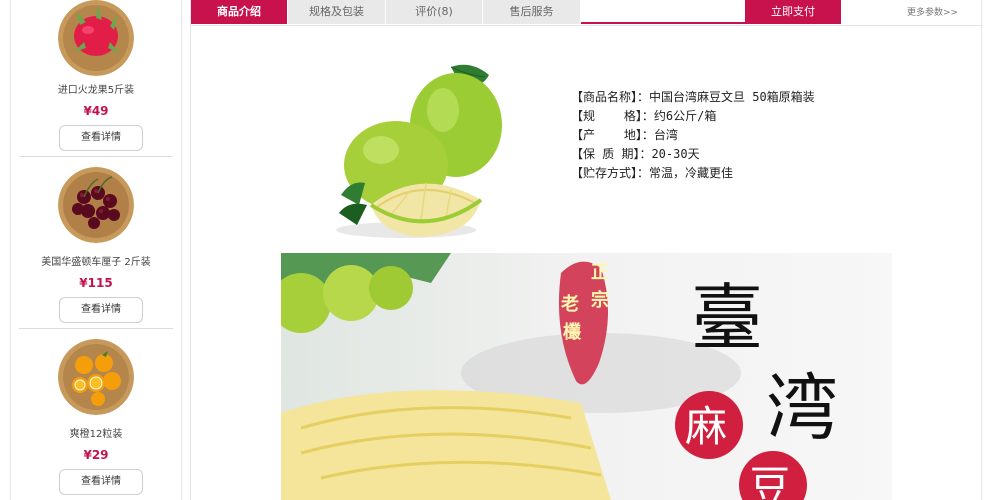  What do you see at coordinates (663, 23) in the screenshot?
I see `tab-underline` at bounding box center [663, 23].